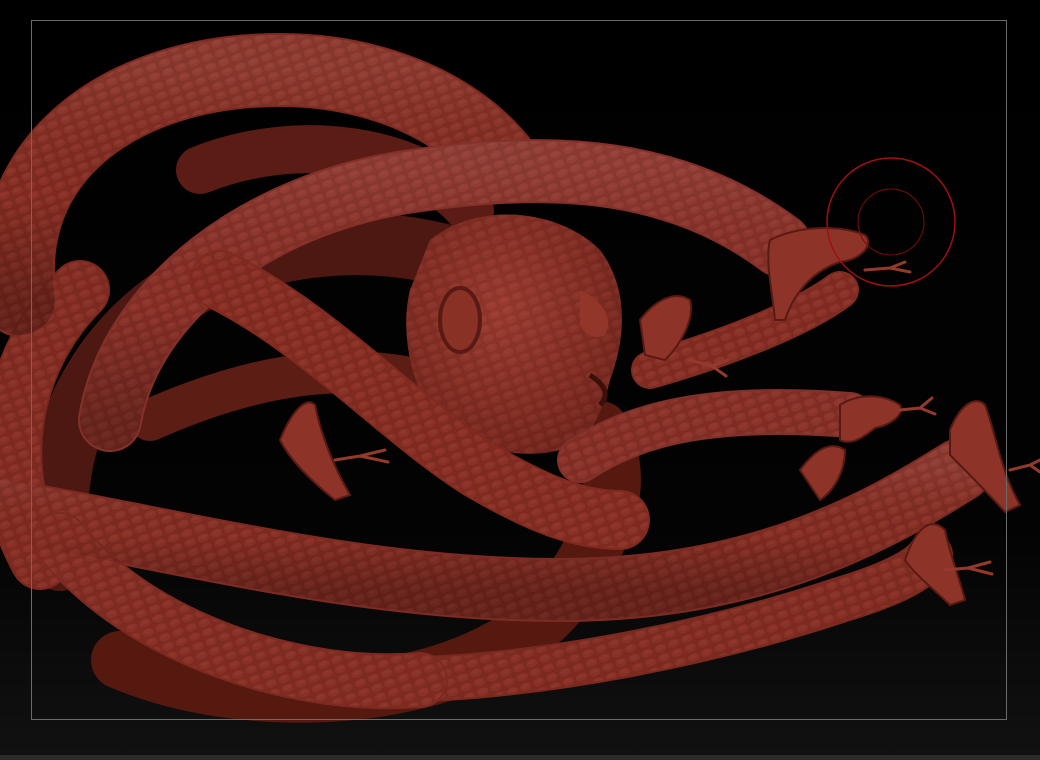  Describe the element at coordinates (520, 757) in the screenshot. I see `bottom-shelf` at that location.